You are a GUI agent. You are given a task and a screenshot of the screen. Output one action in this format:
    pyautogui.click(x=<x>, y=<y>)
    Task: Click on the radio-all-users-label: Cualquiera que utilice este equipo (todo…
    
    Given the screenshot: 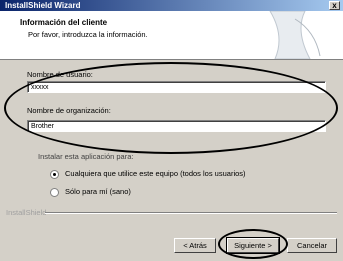 What is the action you would take?
    pyautogui.click(x=155, y=173)
    